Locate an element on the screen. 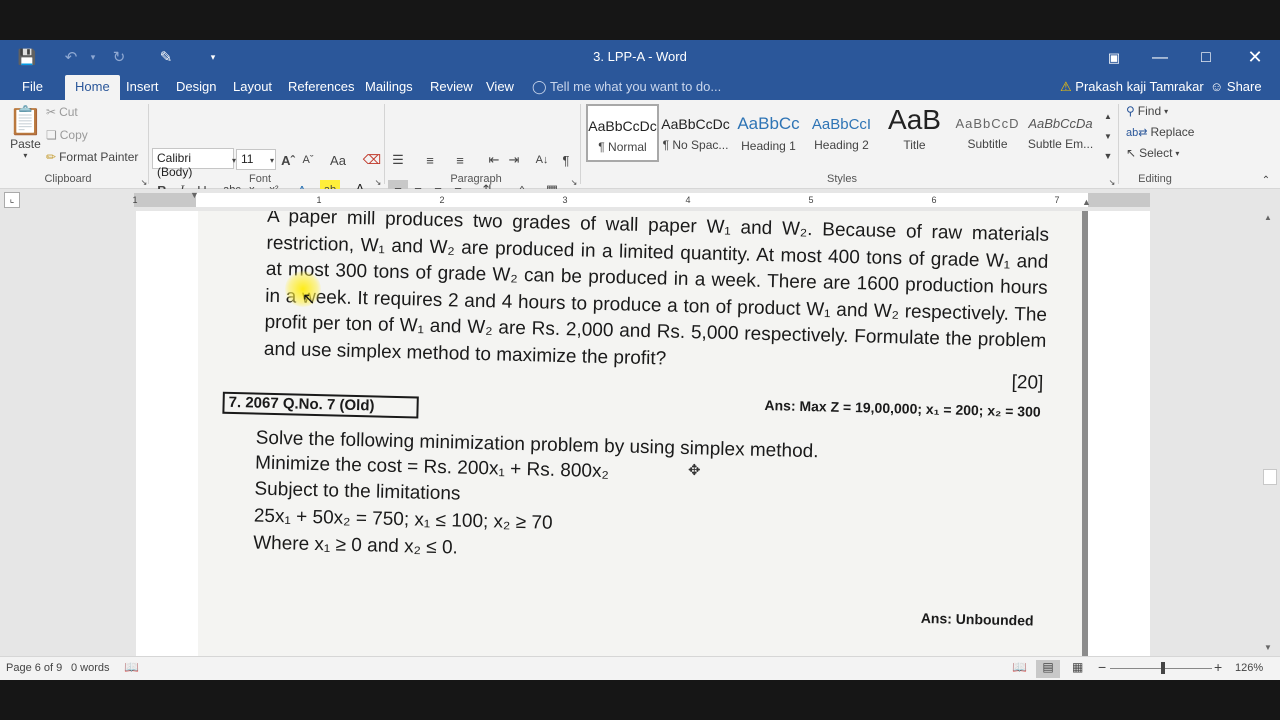  account-user: ⚠ Prakash kaji Tamrakar is located at coordinates (1132, 87).